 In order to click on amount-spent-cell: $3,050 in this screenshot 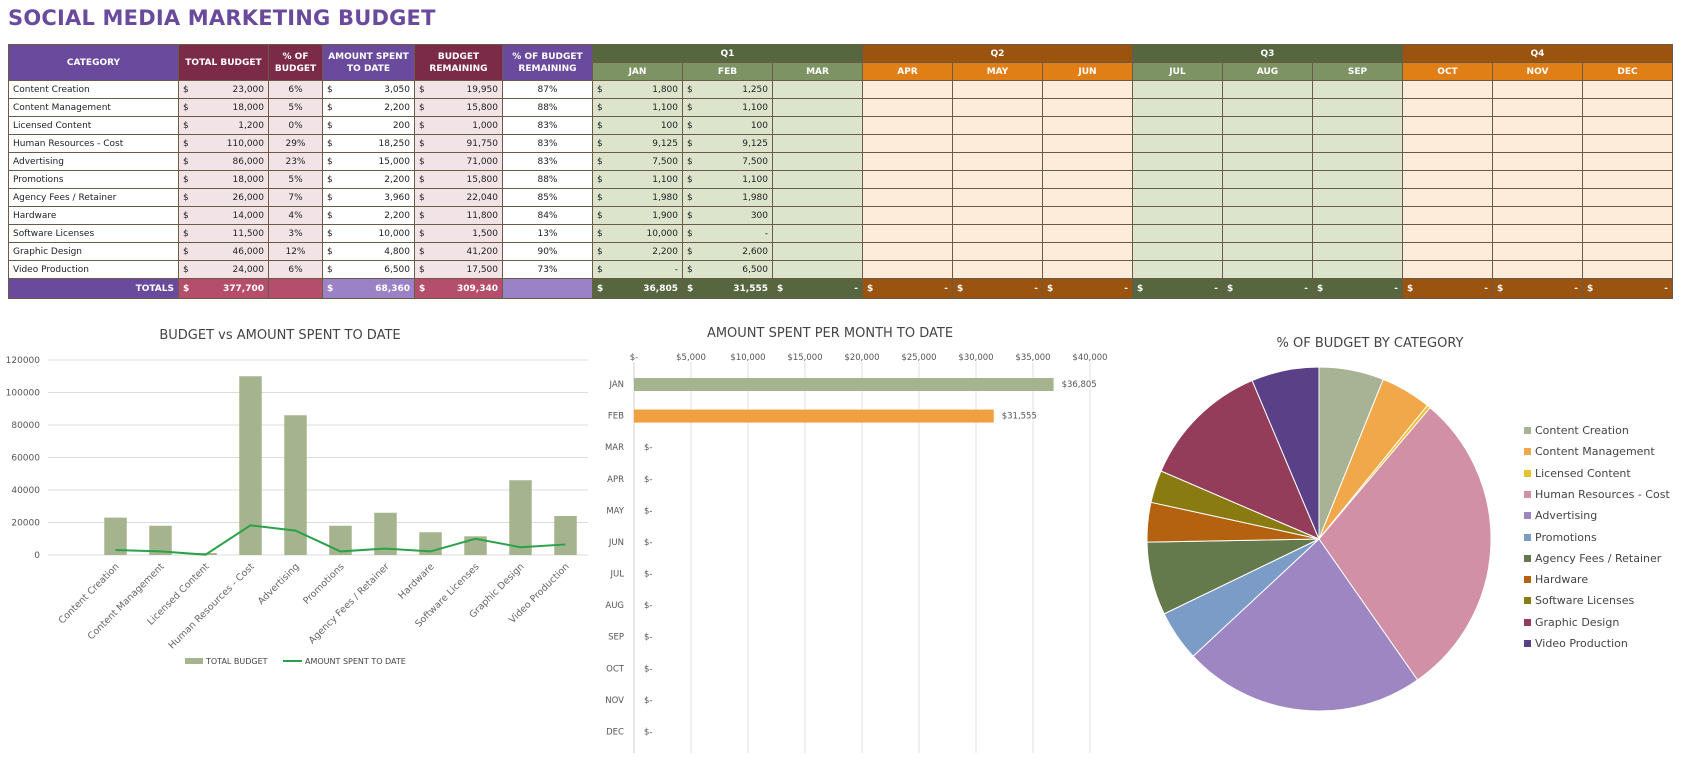, I will do `click(368, 89)`.